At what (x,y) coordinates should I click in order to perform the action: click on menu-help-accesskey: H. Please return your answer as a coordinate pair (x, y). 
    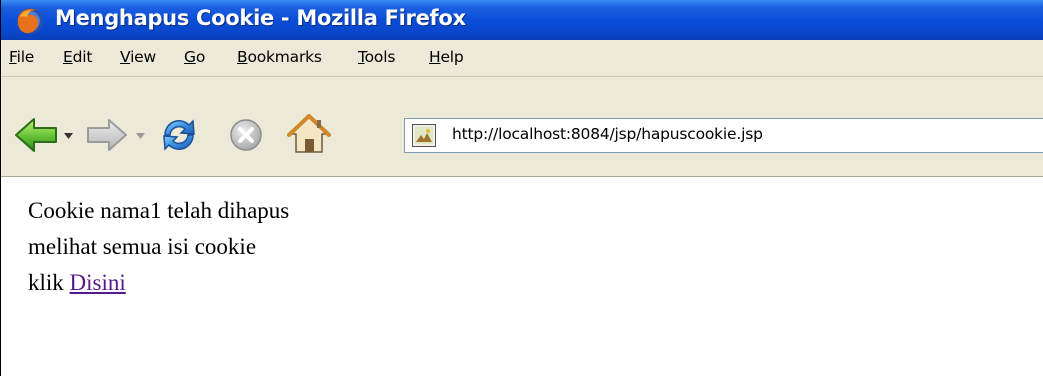
    Looking at the image, I should click on (435, 57).